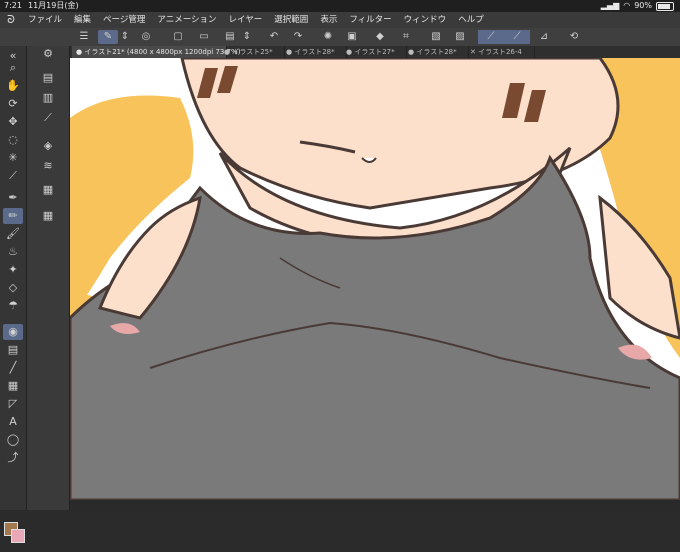 Image resolution: width=680 pixels, height=552 pixels. Describe the element at coordinates (340, 37) in the screenshot. I see `command-bar: ☰ ✎ ⇕ ◎ ▢ ▭ ▤ ⇕ ↶ ↷ ✺ ▣ ◆ ⌗ ▧ ▨ ⟋ ⟋ ⊿ ⟲` at that location.